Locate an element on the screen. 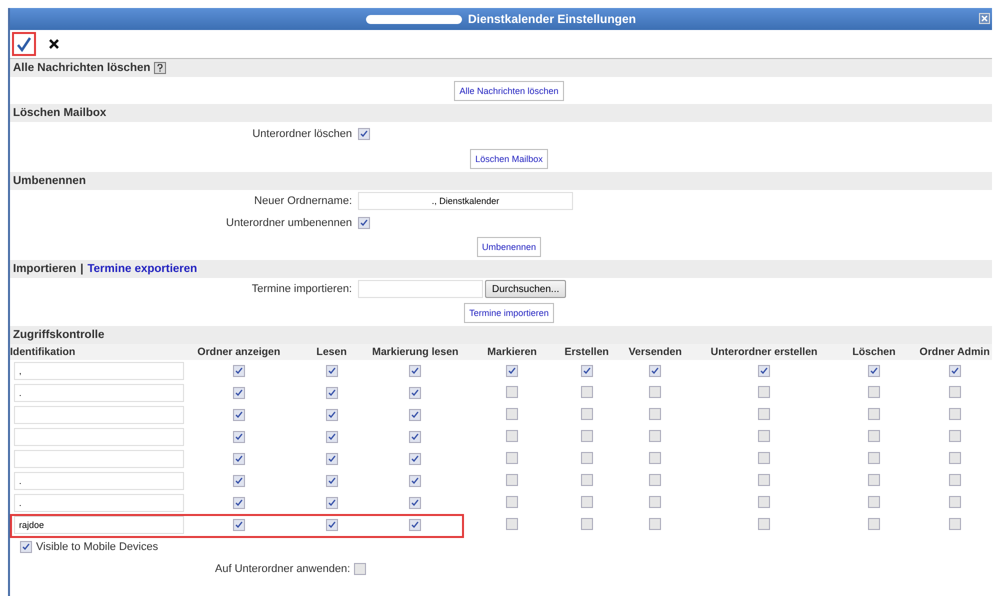  file-field is located at coordinates (420, 289).